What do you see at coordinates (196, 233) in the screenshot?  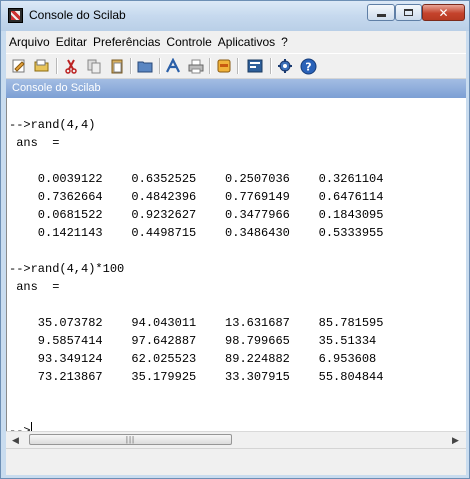 I see `console-line: 0.1421143 0.4498715 0.3486430 0.5333955` at bounding box center [196, 233].